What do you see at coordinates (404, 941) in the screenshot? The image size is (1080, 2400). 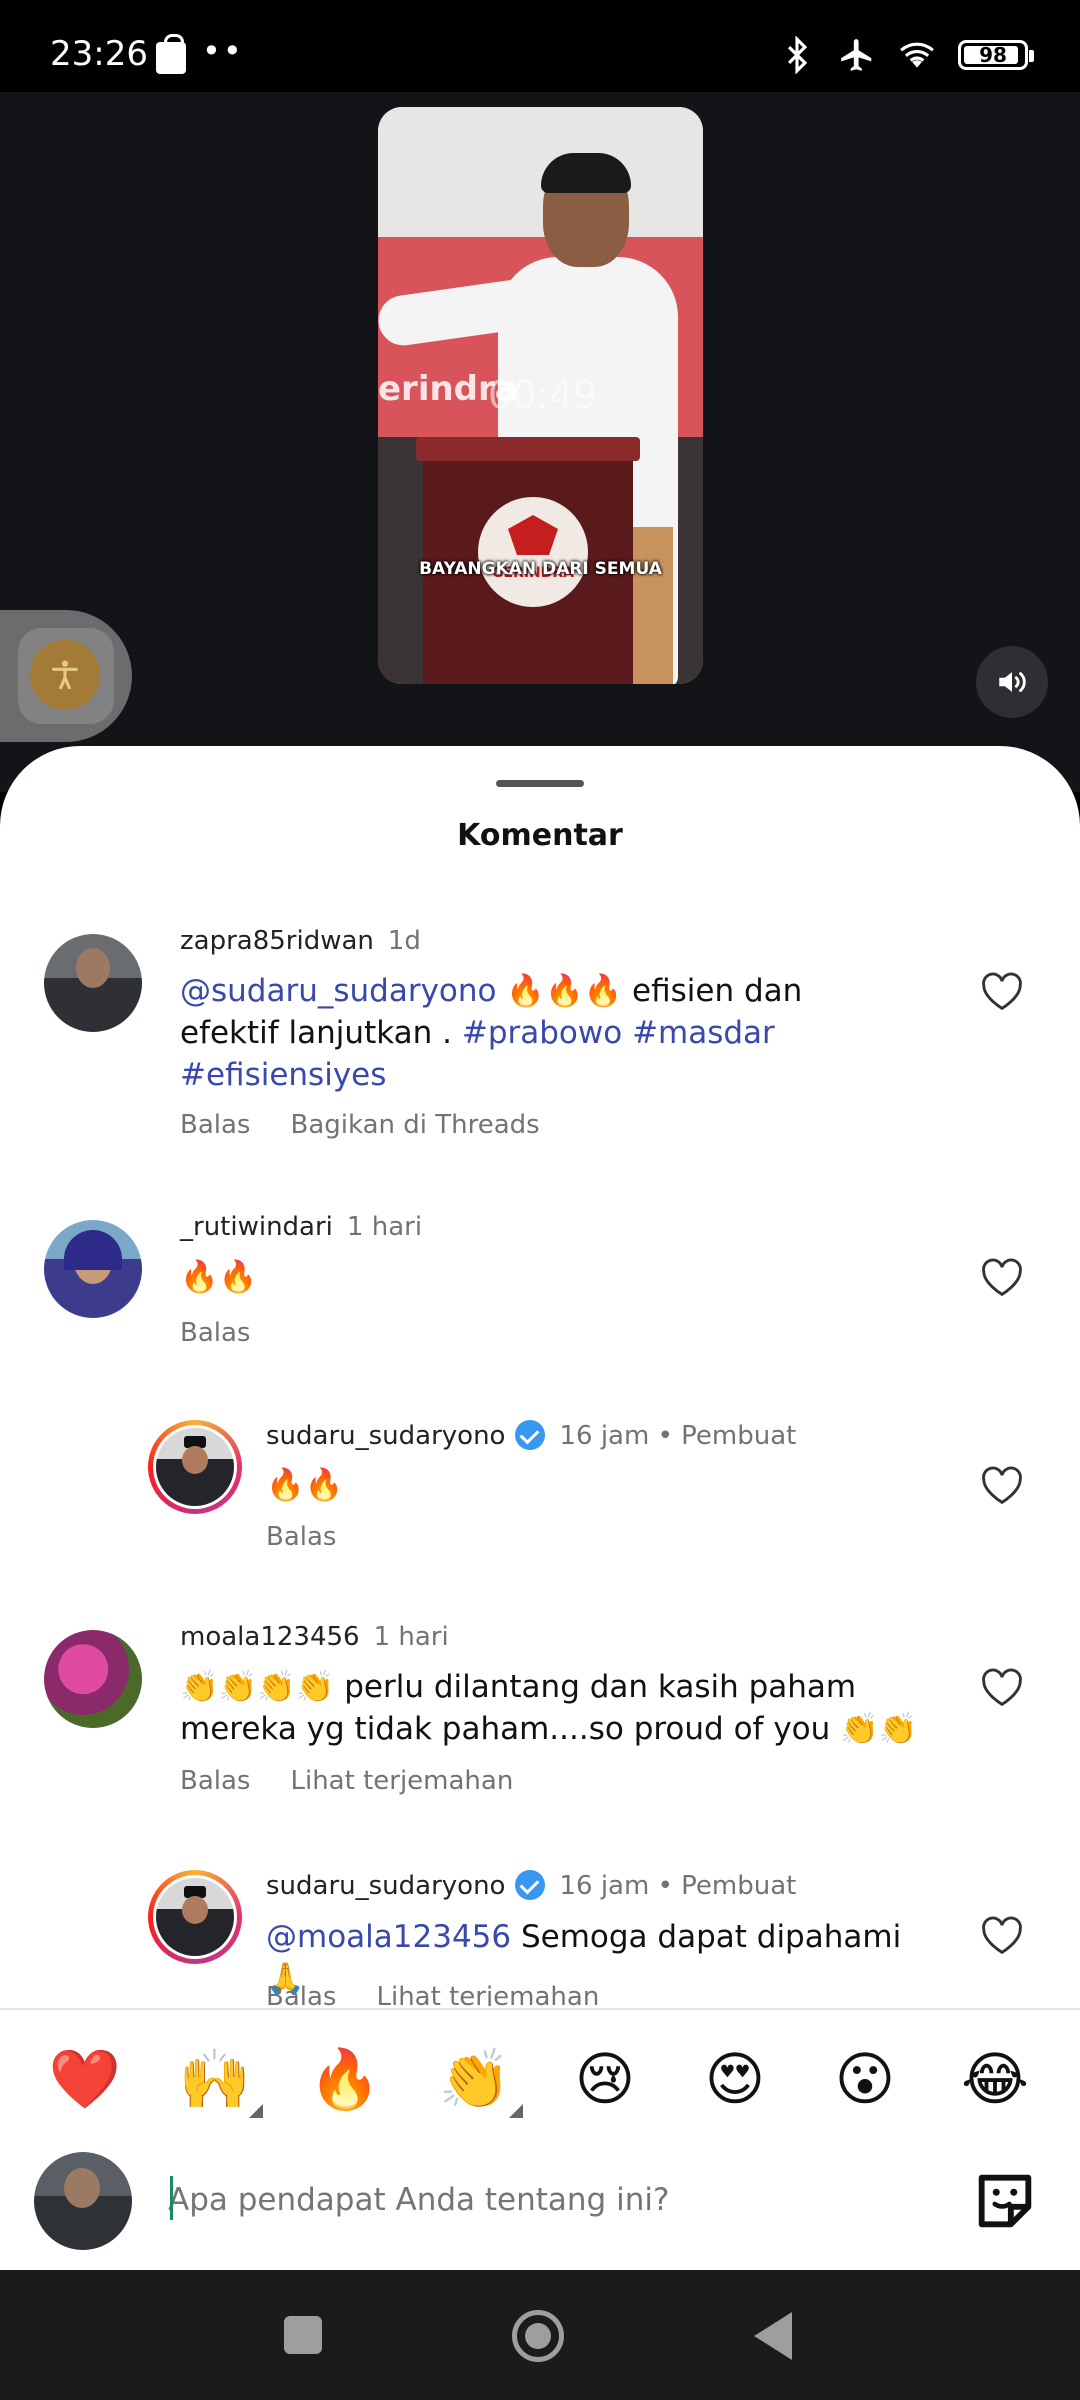 I see `comment-time: 1d` at bounding box center [404, 941].